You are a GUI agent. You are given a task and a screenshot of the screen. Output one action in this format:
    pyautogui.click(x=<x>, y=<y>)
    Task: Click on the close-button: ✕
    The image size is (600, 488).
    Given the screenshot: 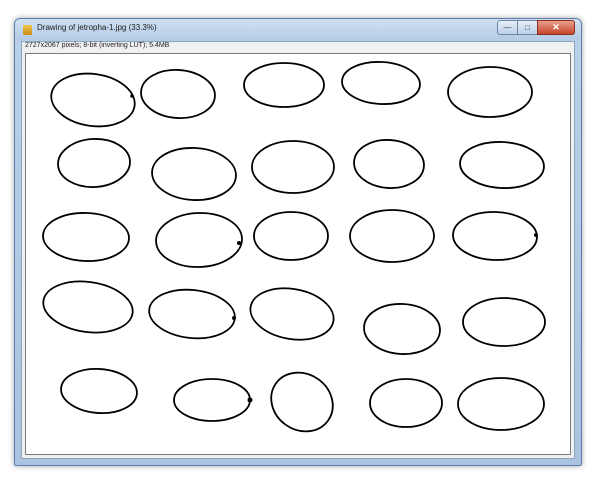 What is the action you would take?
    pyautogui.click(x=556, y=27)
    